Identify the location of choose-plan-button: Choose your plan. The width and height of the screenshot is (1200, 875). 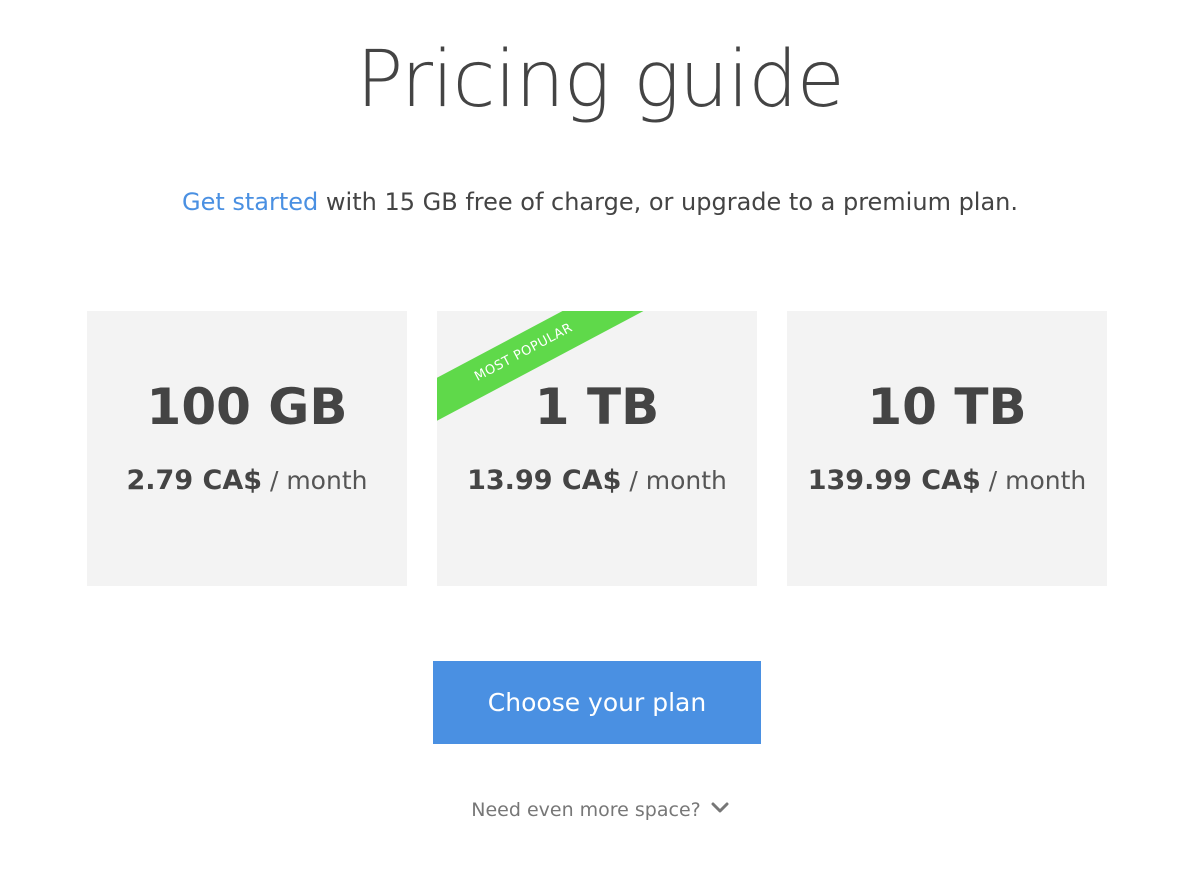
(597, 702).